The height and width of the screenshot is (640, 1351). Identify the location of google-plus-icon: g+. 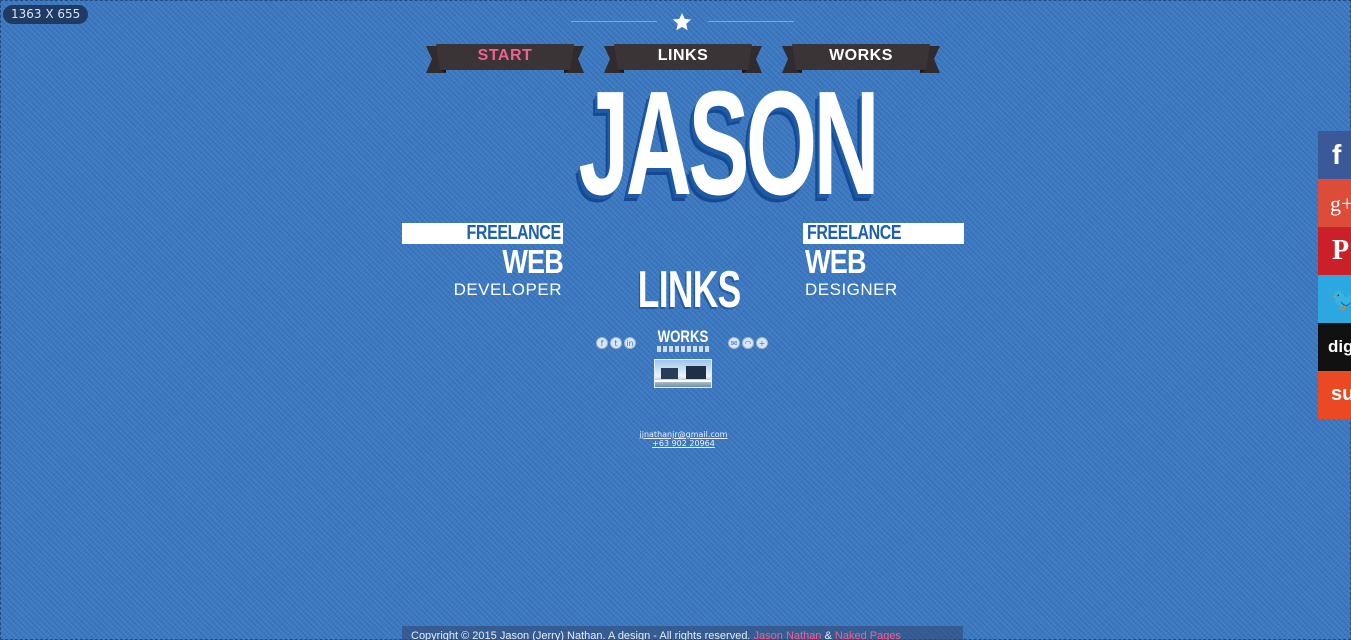
(1340, 203).